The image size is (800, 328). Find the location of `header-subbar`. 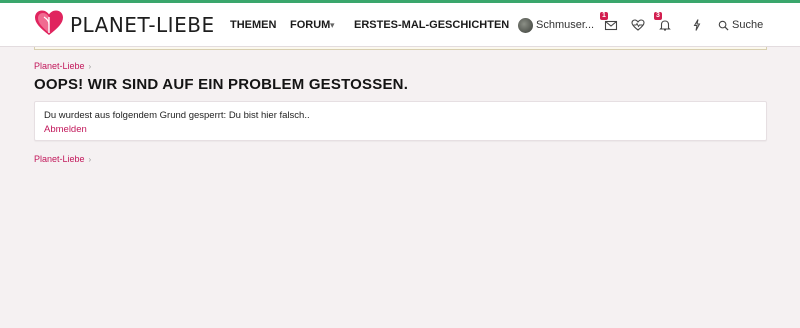

header-subbar is located at coordinates (400, 48).